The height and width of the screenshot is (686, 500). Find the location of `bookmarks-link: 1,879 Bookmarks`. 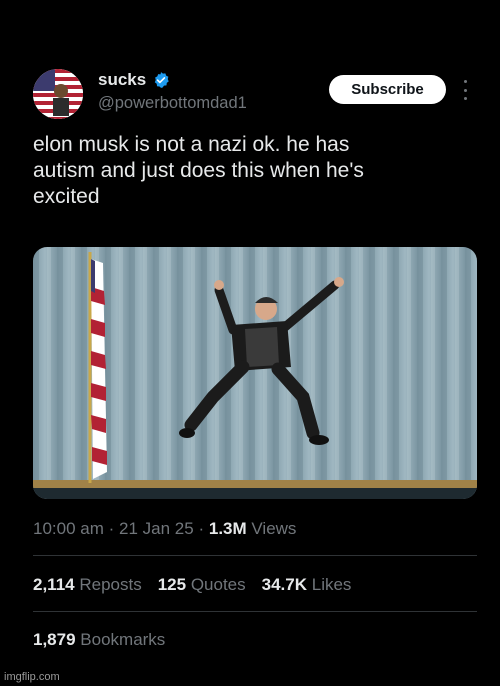

bookmarks-link: 1,879 Bookmarks is located at coordinates (99, 640).